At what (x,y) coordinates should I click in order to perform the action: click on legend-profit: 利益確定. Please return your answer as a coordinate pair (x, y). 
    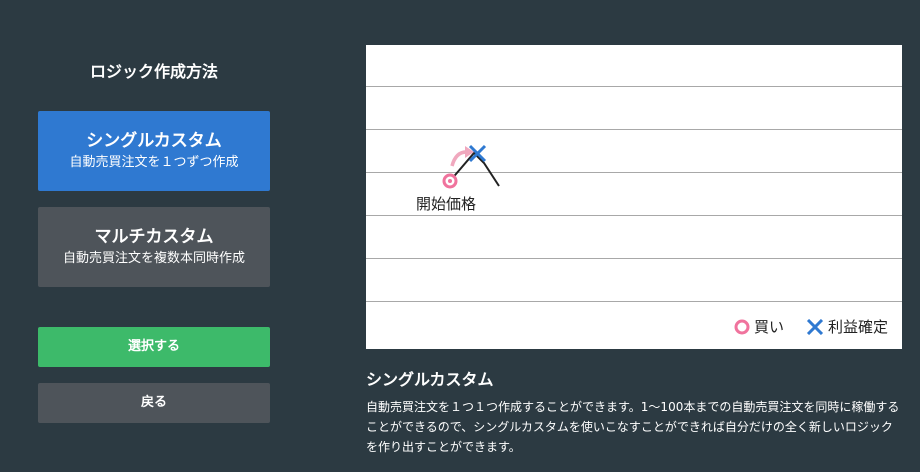
    Looking at the image, I should click on (847, 326).